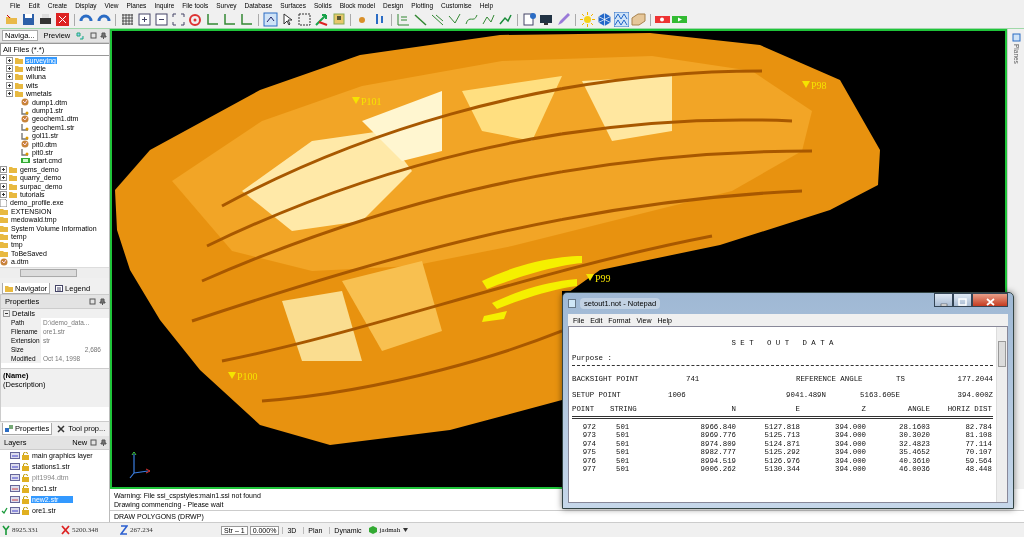  I want to click on close-button, so click(990, 300).